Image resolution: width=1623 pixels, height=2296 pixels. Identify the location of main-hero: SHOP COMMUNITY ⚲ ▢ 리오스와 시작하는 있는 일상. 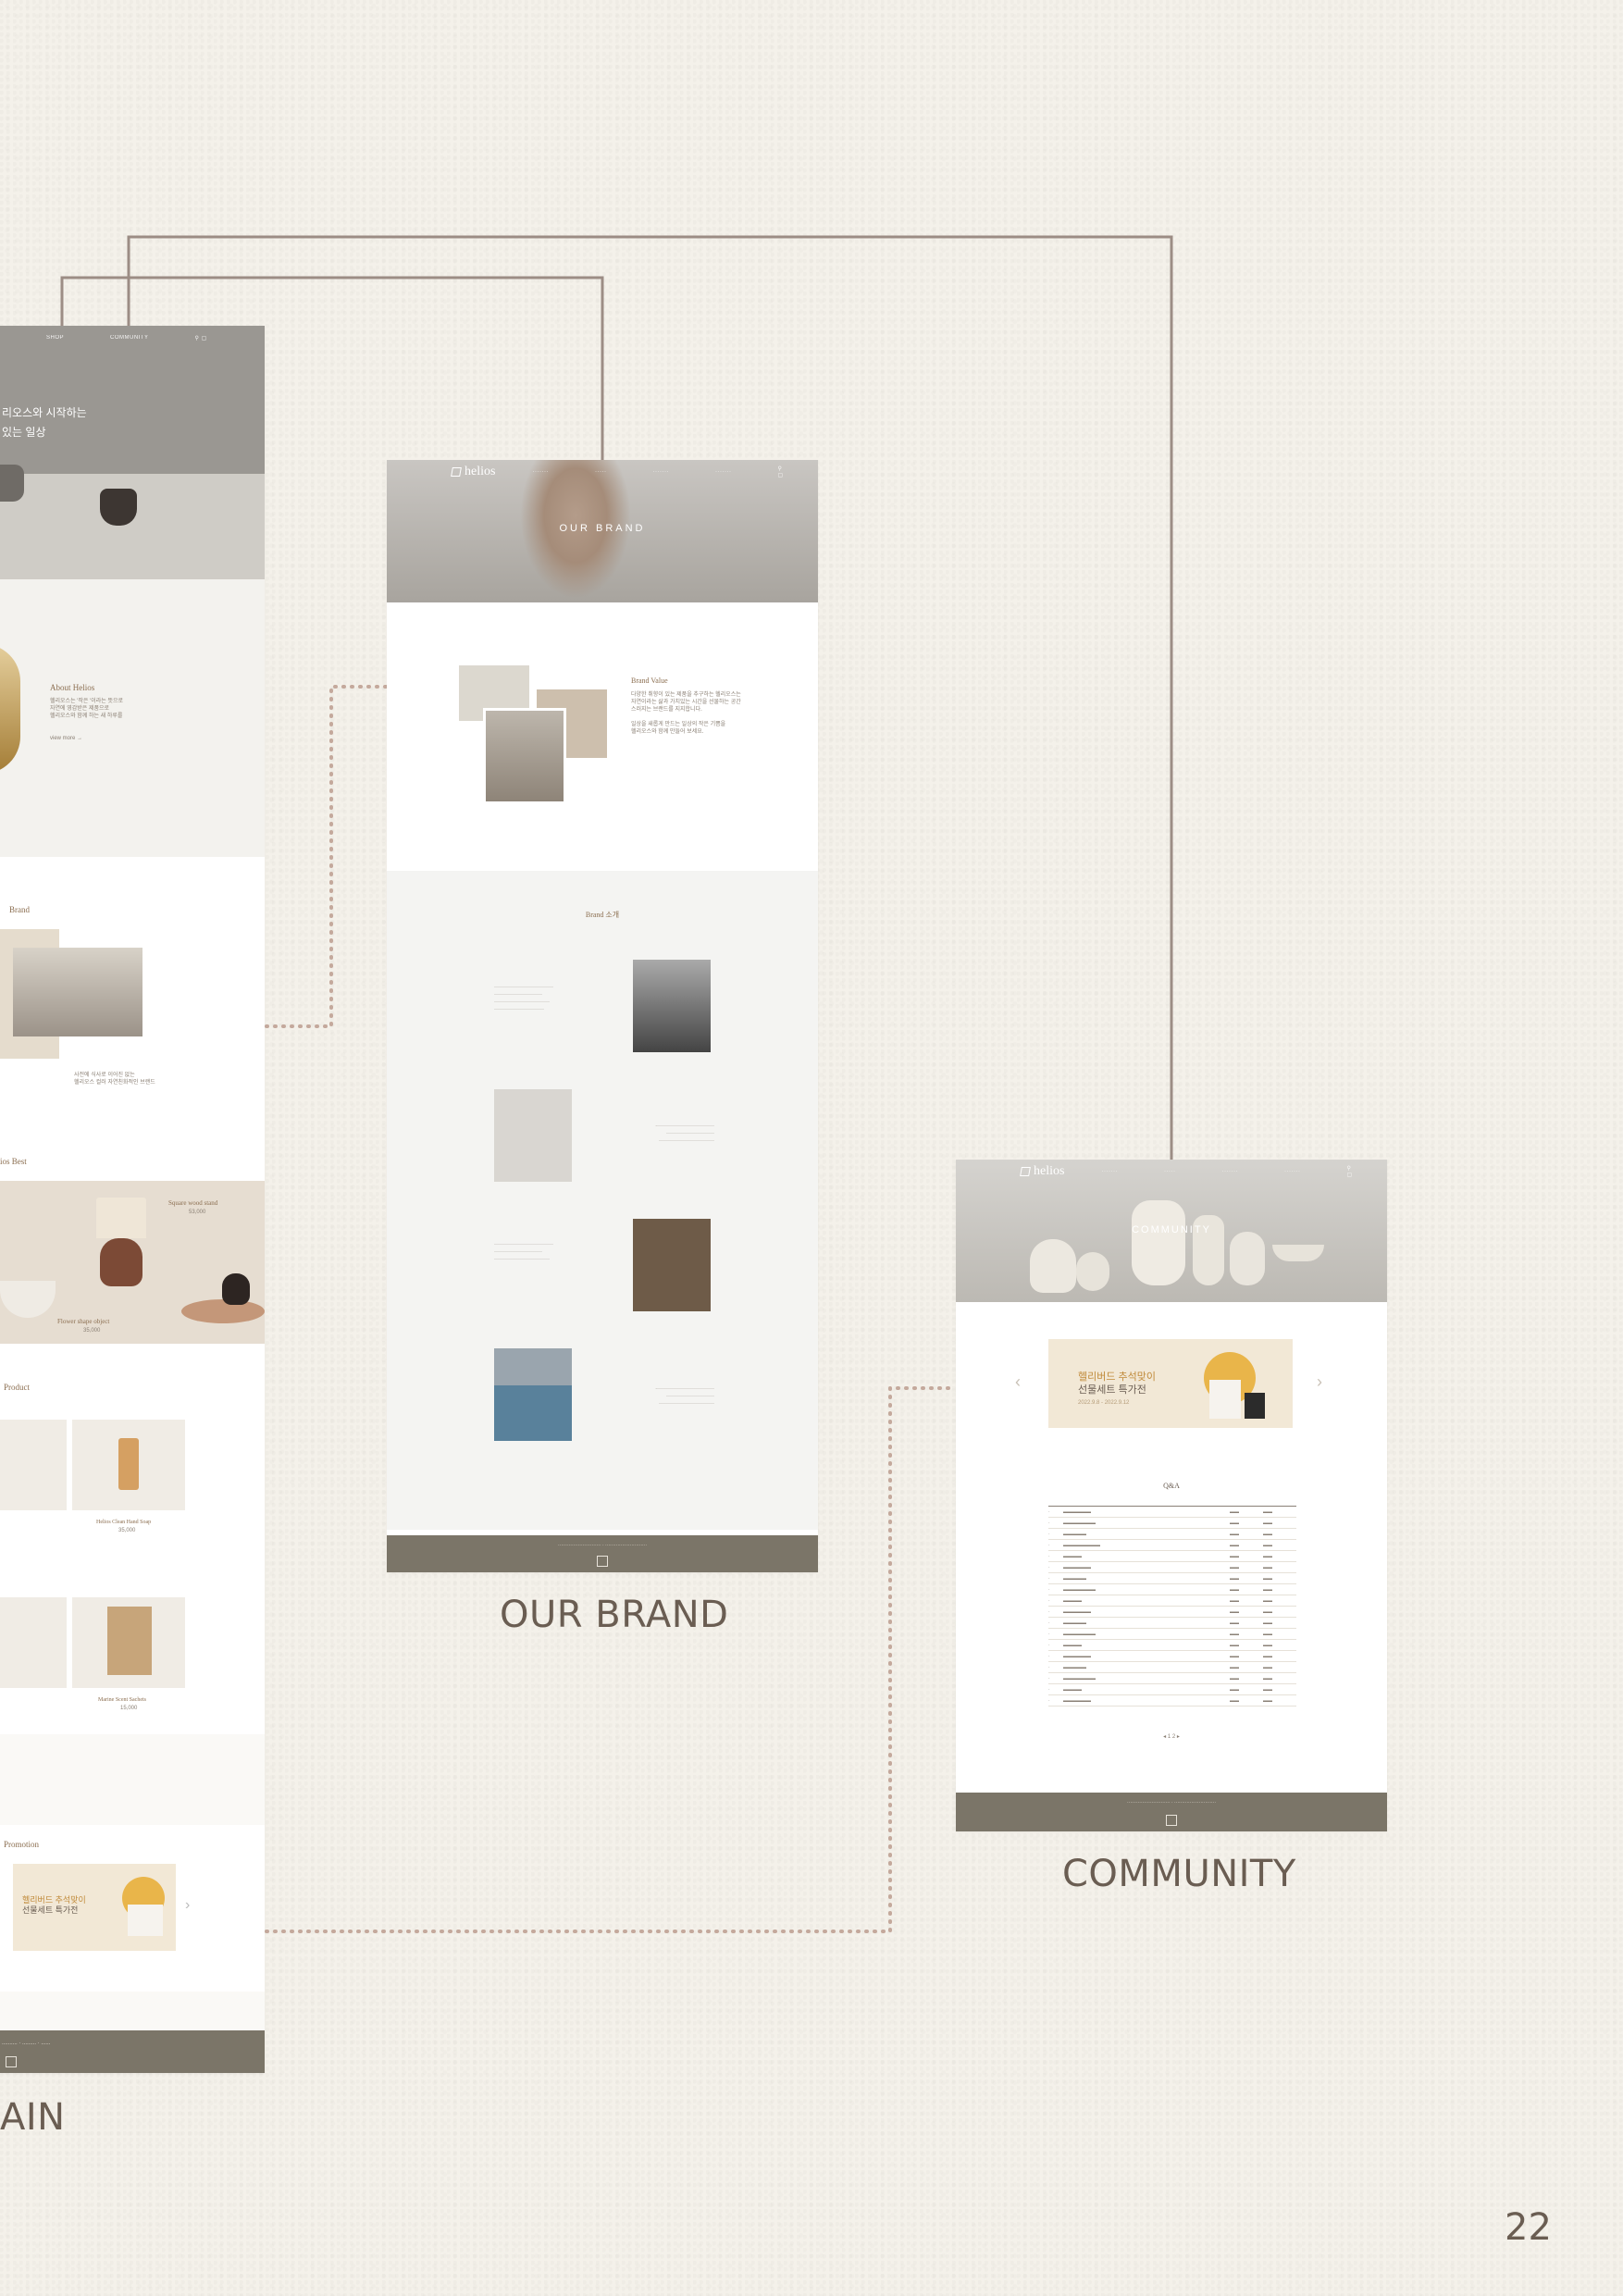
(132, 453).